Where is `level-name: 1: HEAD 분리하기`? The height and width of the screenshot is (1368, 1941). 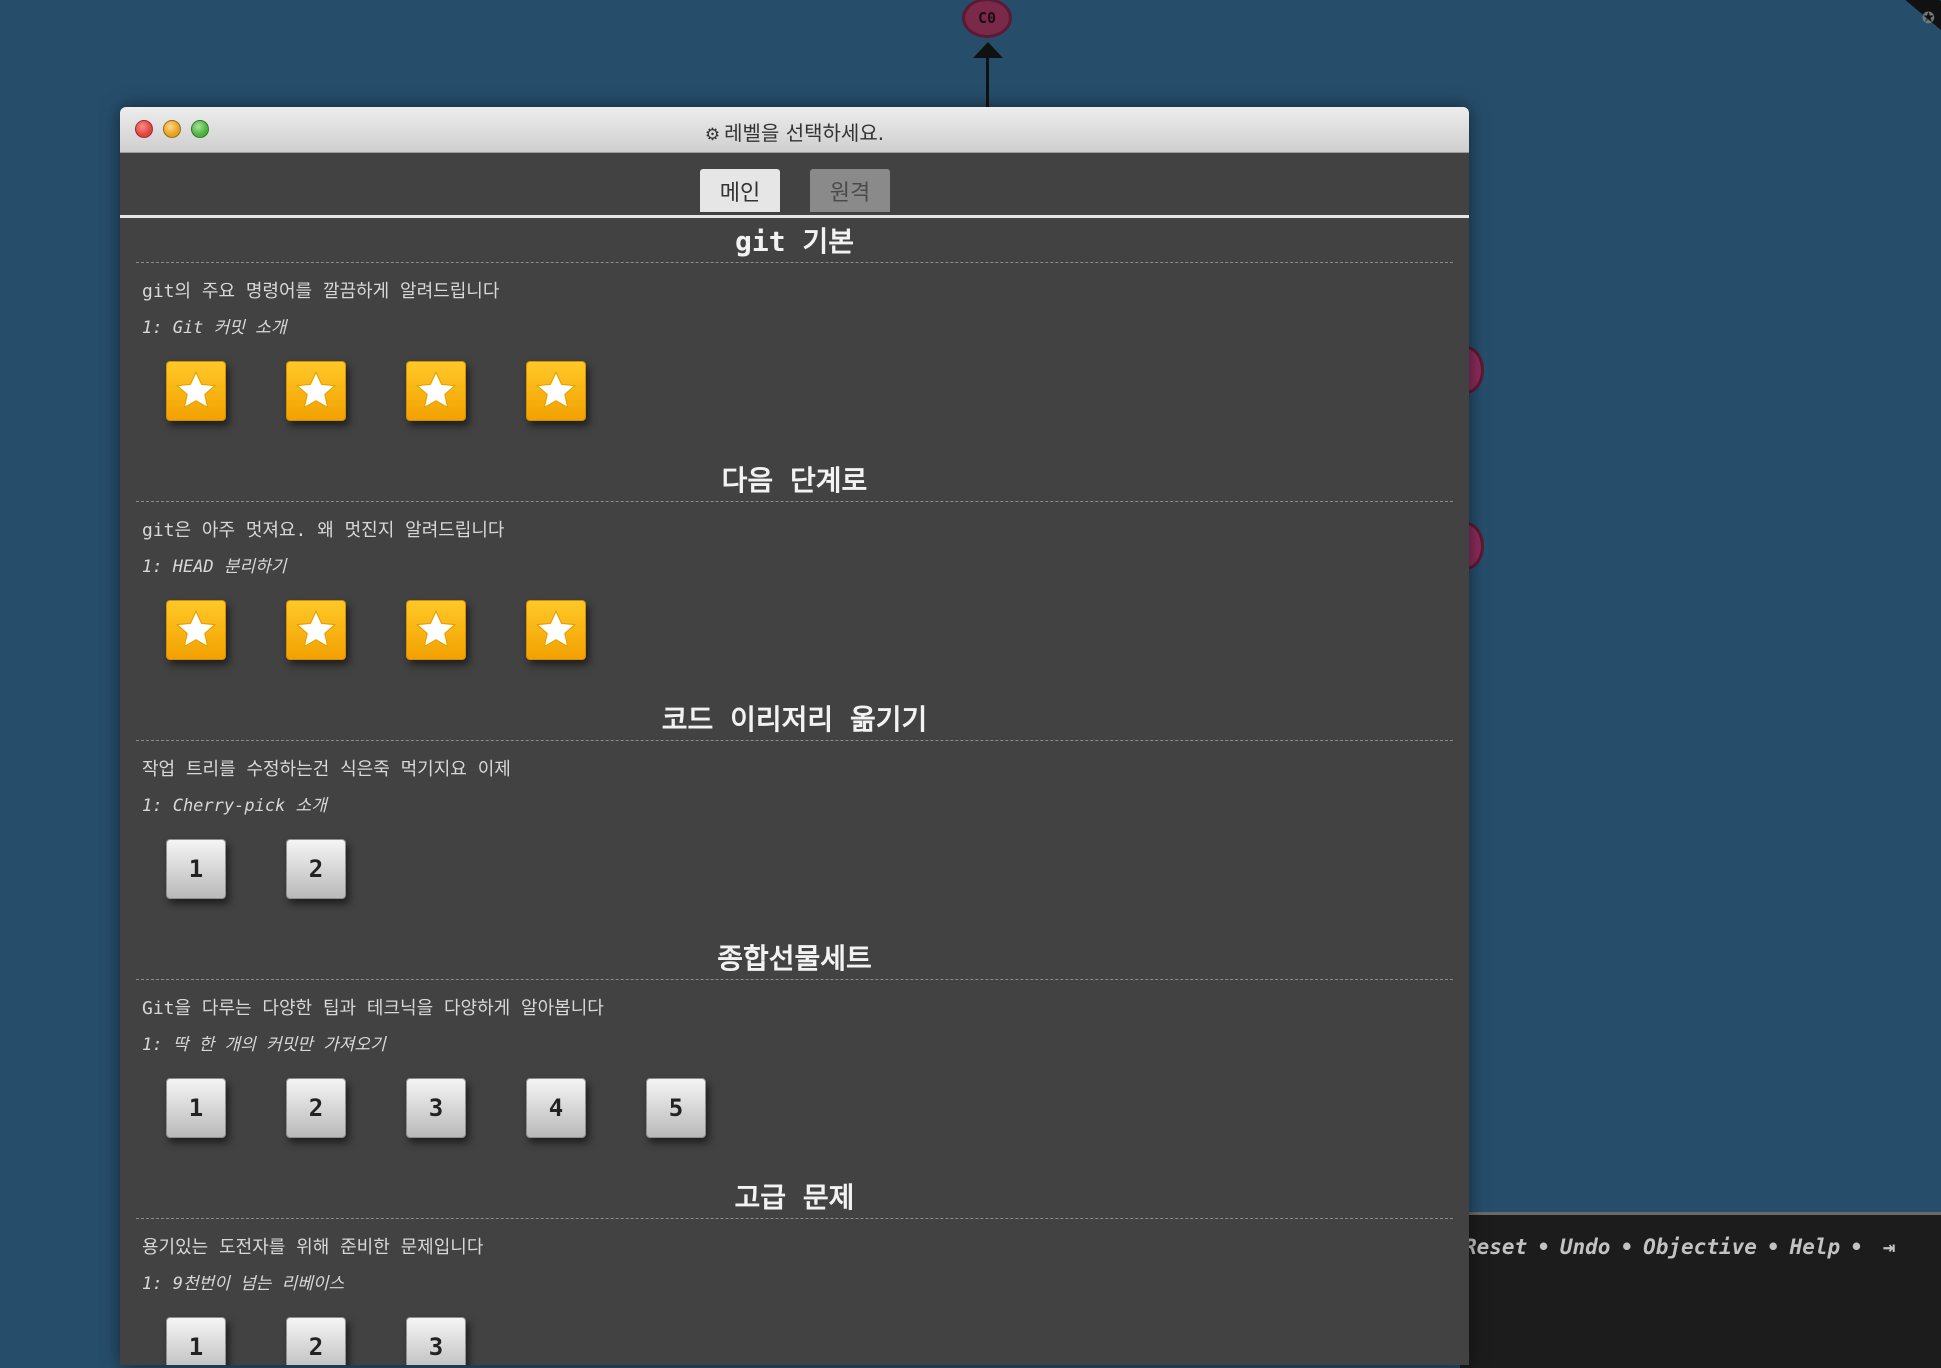 level-name: 1: HEAD 분리하기 is located at coordinates (214, 567).